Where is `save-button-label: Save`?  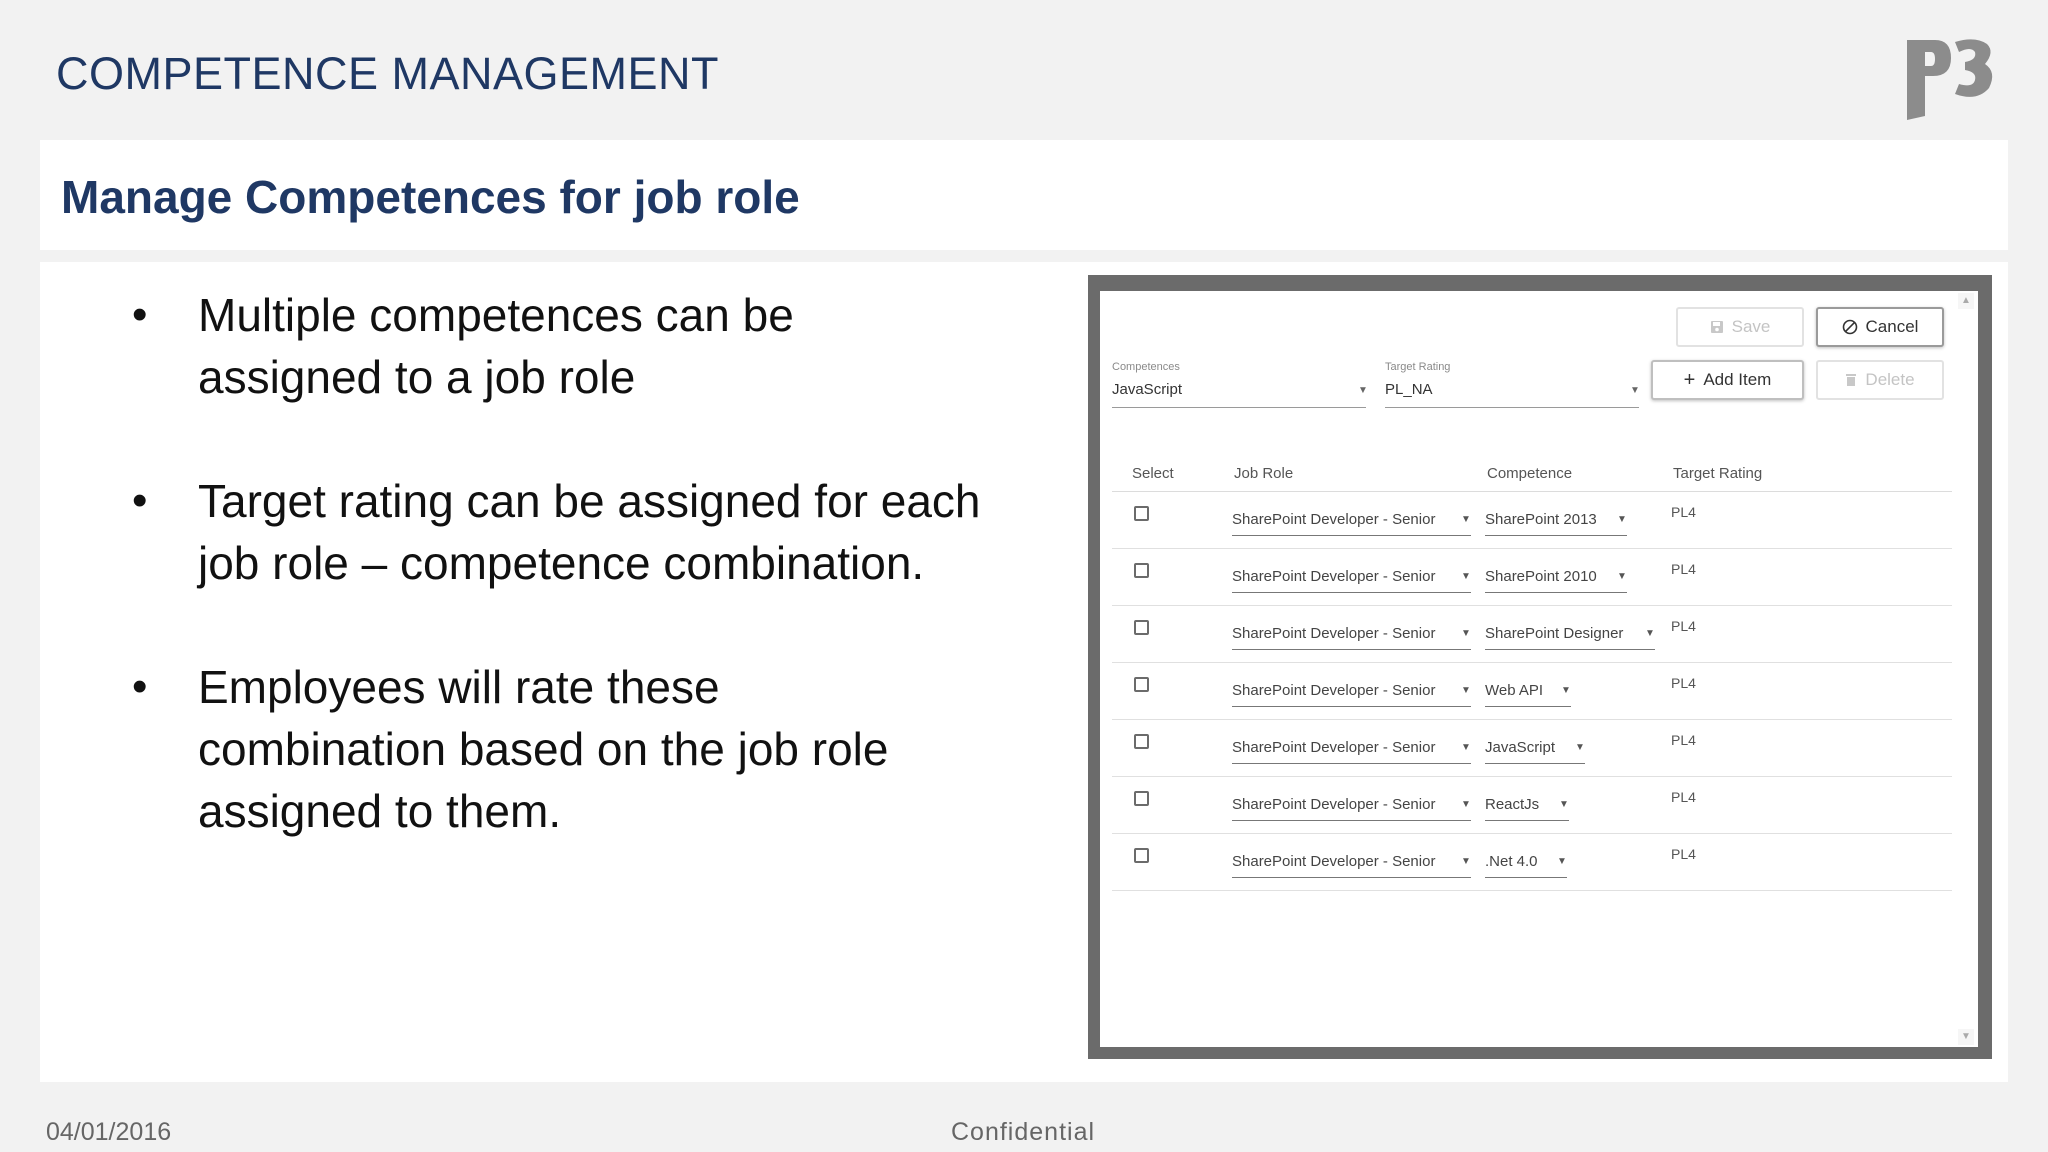
save-button-label: Save is located at coordinates (1751, 326).